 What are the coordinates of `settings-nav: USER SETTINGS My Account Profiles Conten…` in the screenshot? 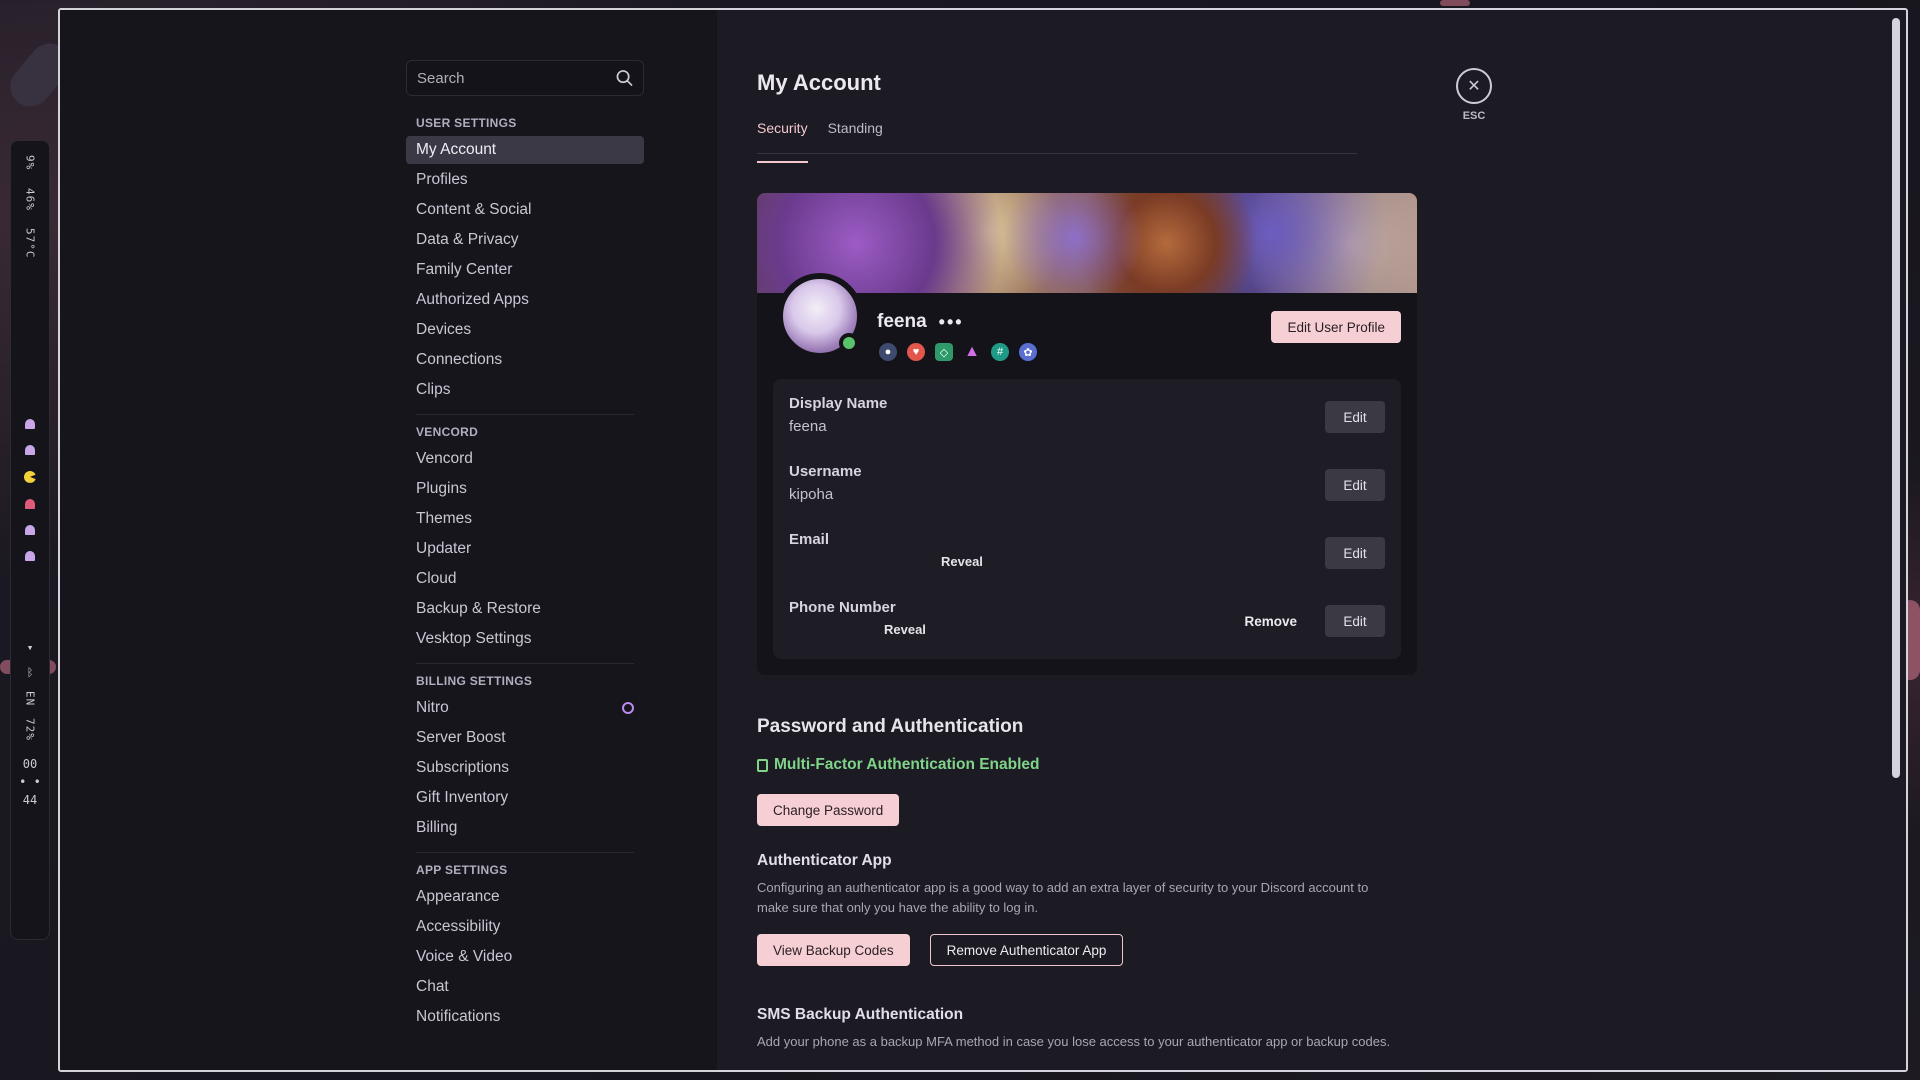 It's located at (525, 546).